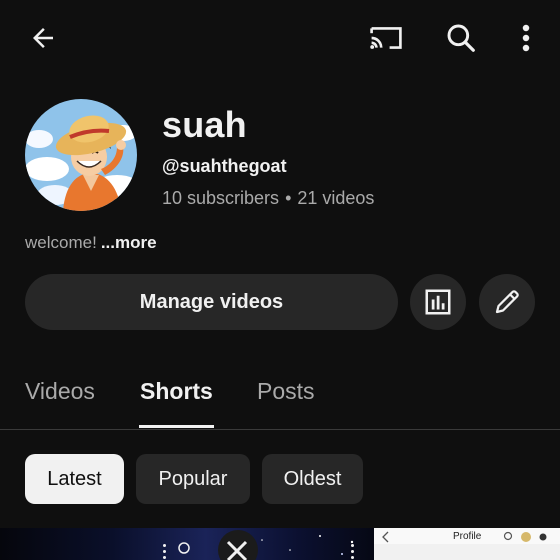  What do you see at coordinates (129, 242) in the screenshot?
I see `description-more-link: ...more` at bounding box center [129, 242].